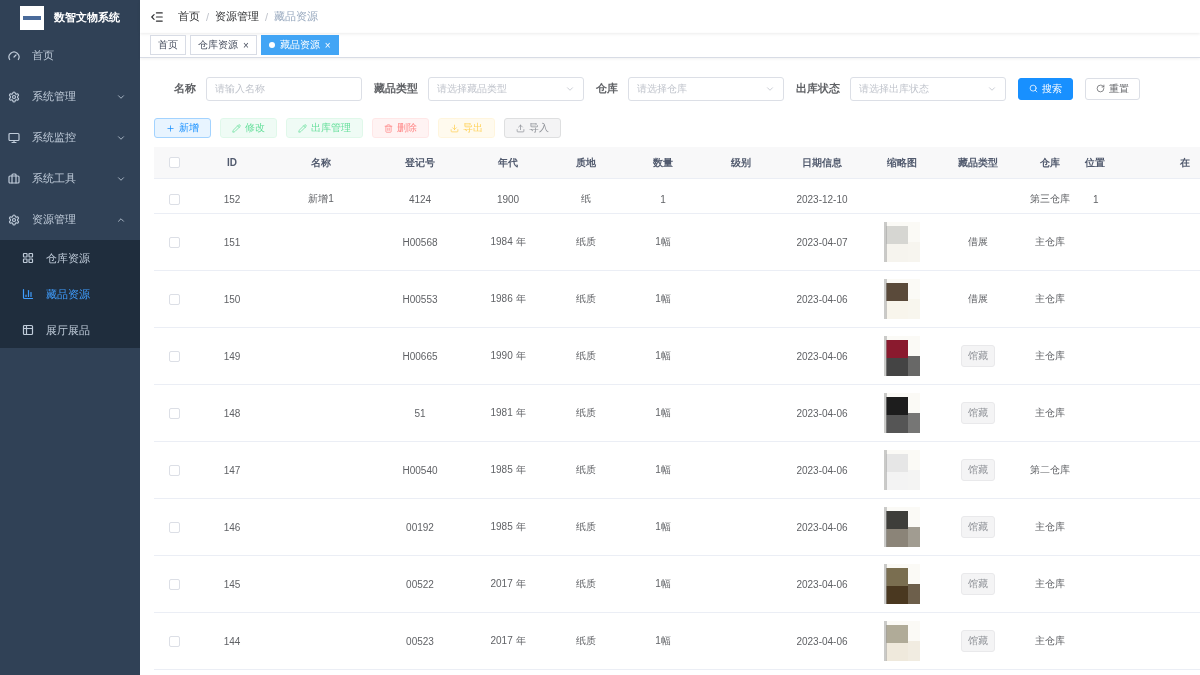  Describe the element at coordinates (299, 45) in the screenshot. I see `tab: 藏品资源 ×` at that location.